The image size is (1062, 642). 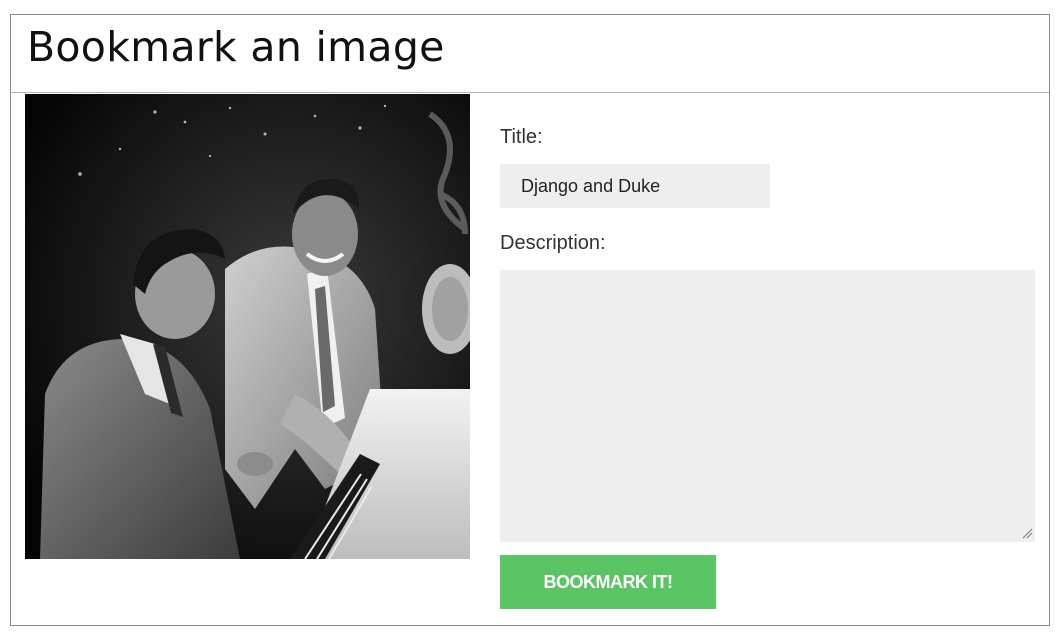 What do you see at coordinates (530, 54) in the screenshot?
I see `dialog-header: Bookmark an image` at bounding box center [530, 54].